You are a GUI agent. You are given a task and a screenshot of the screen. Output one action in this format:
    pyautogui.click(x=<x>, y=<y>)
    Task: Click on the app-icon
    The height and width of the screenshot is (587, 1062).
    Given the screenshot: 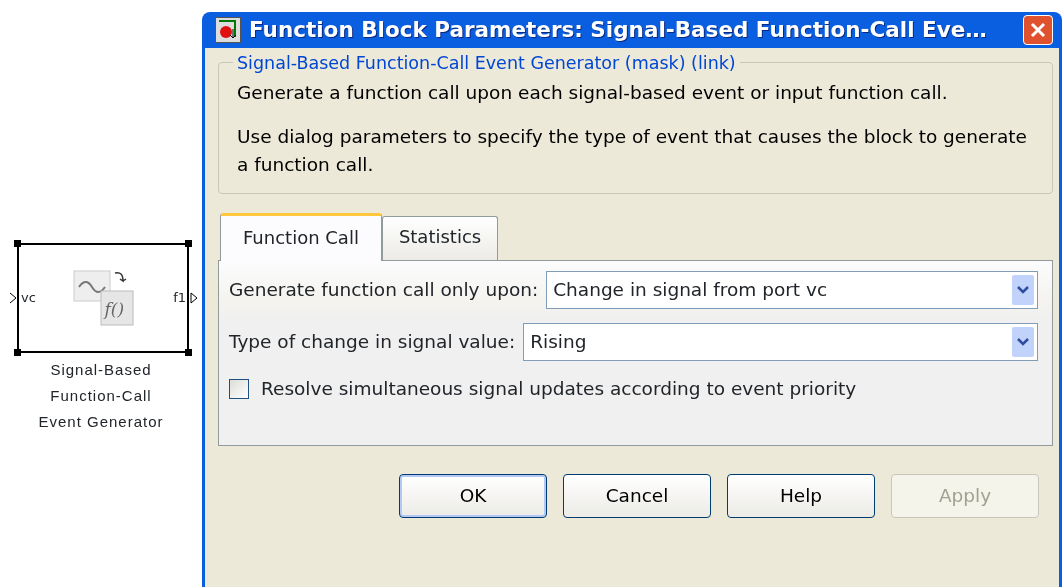 What is the action you would take?
    pyautogui.click(x=228, y=30)
    